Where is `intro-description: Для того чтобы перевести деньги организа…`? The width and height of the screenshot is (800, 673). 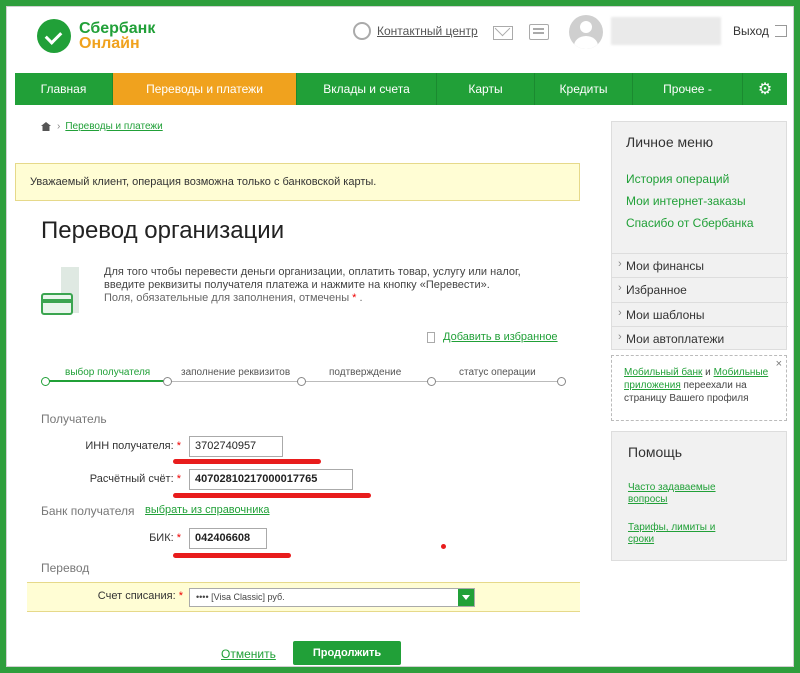 intro-description: Для того чтобы перевести деньги организа… is located at coordinates (312, 278).